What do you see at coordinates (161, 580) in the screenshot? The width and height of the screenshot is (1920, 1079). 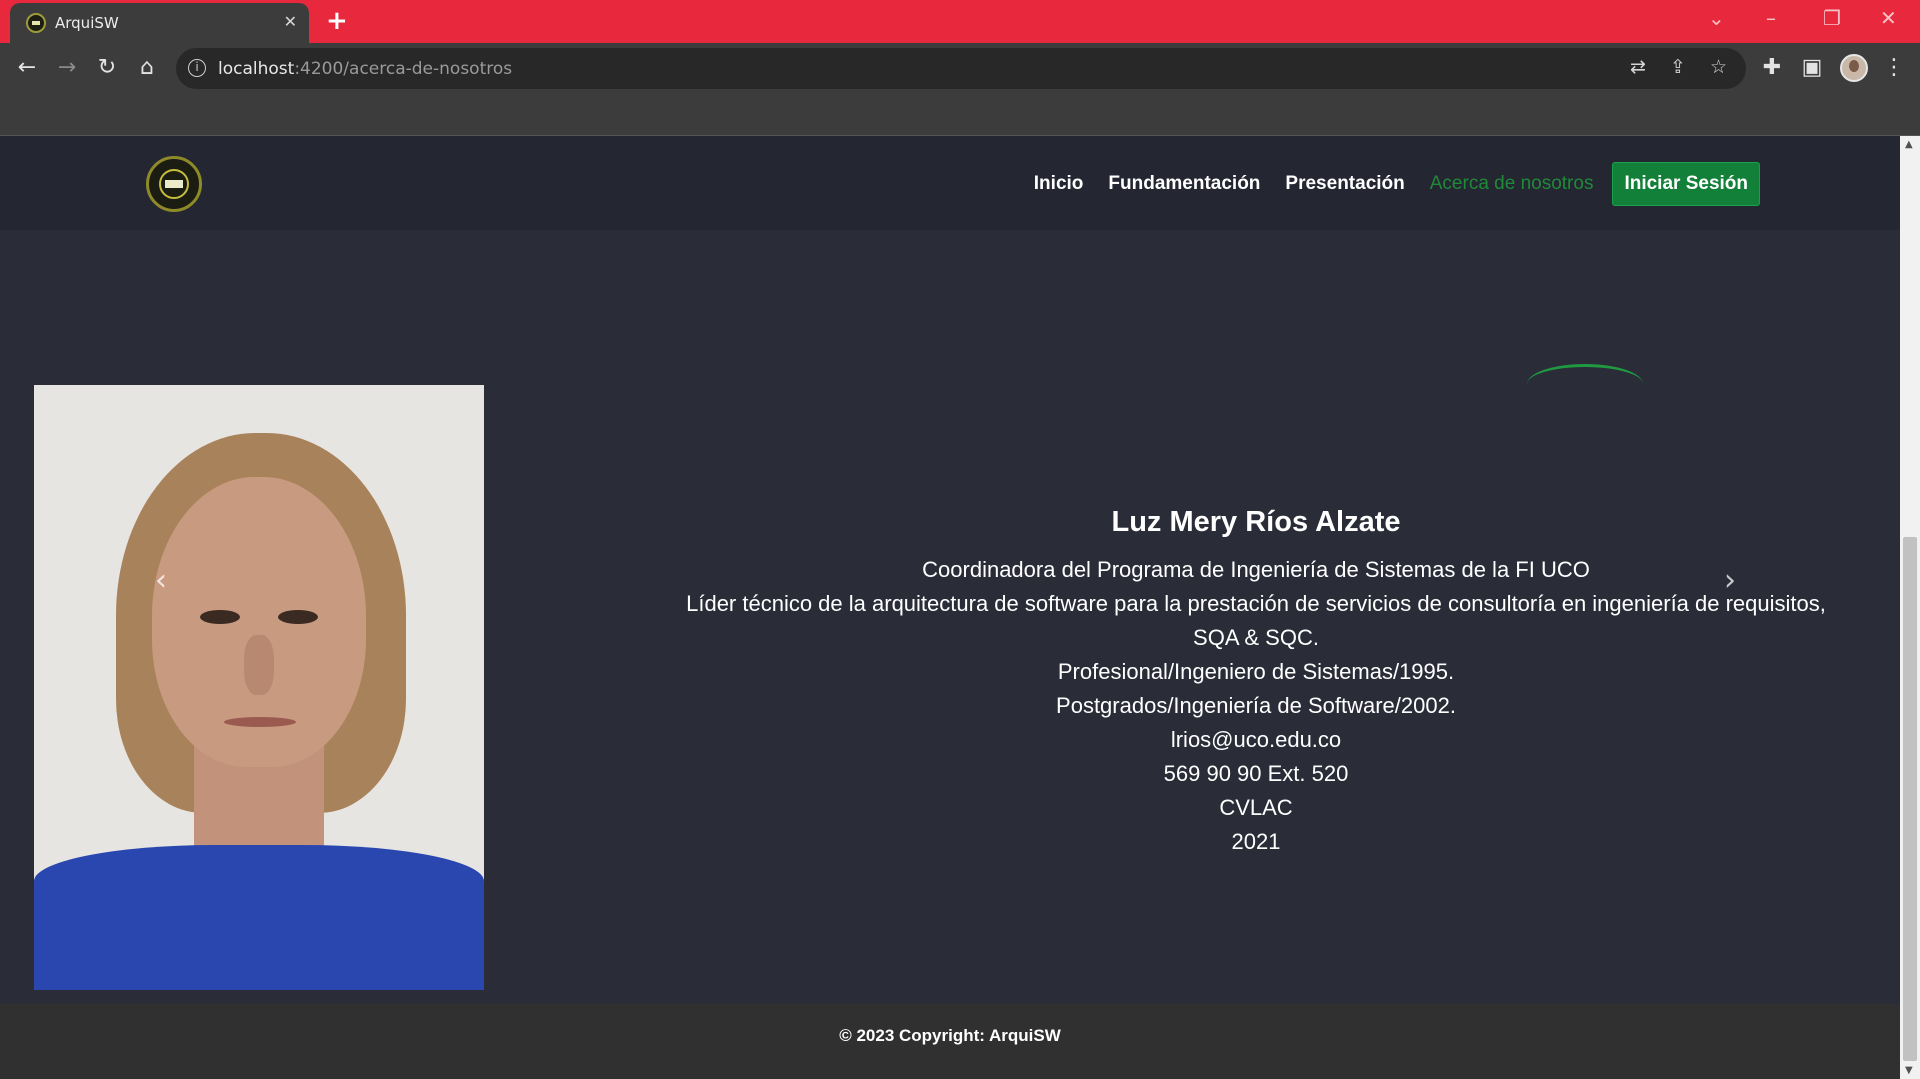 I see `carousel-prev-icon: ‹` at bounding box center [161, 580].